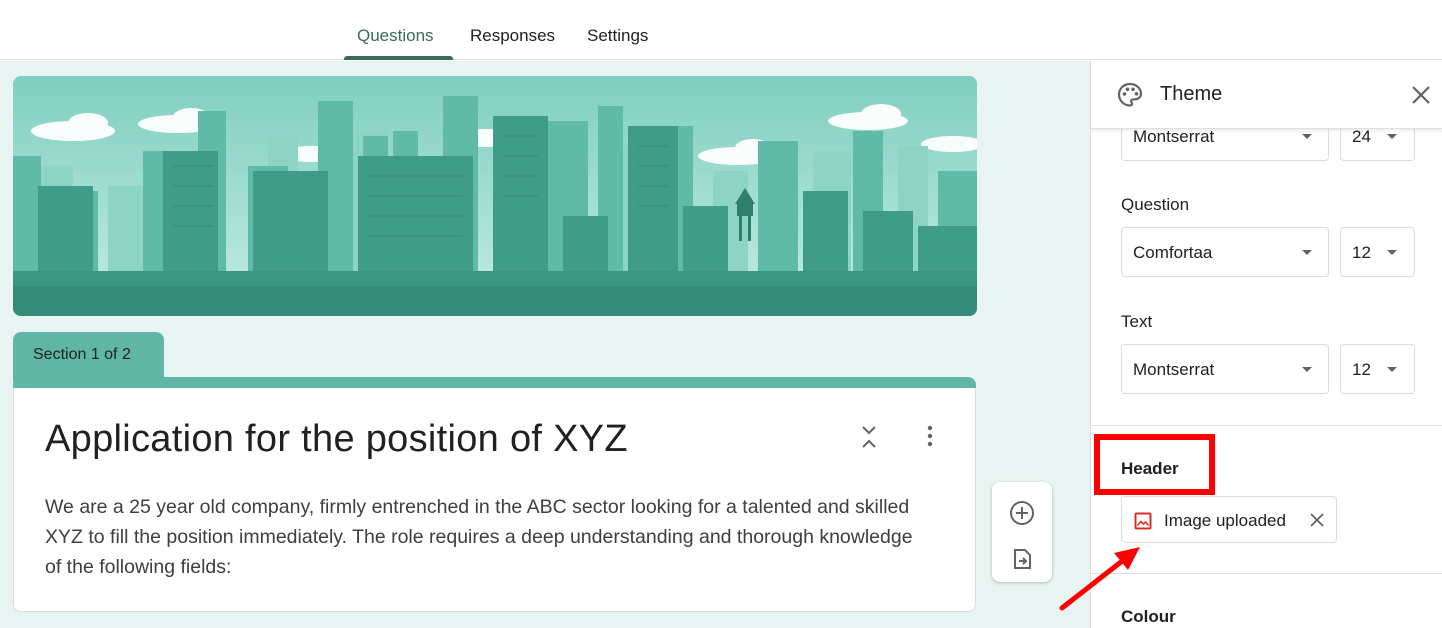  I want to click on collapse-icon, so click(869, 437).